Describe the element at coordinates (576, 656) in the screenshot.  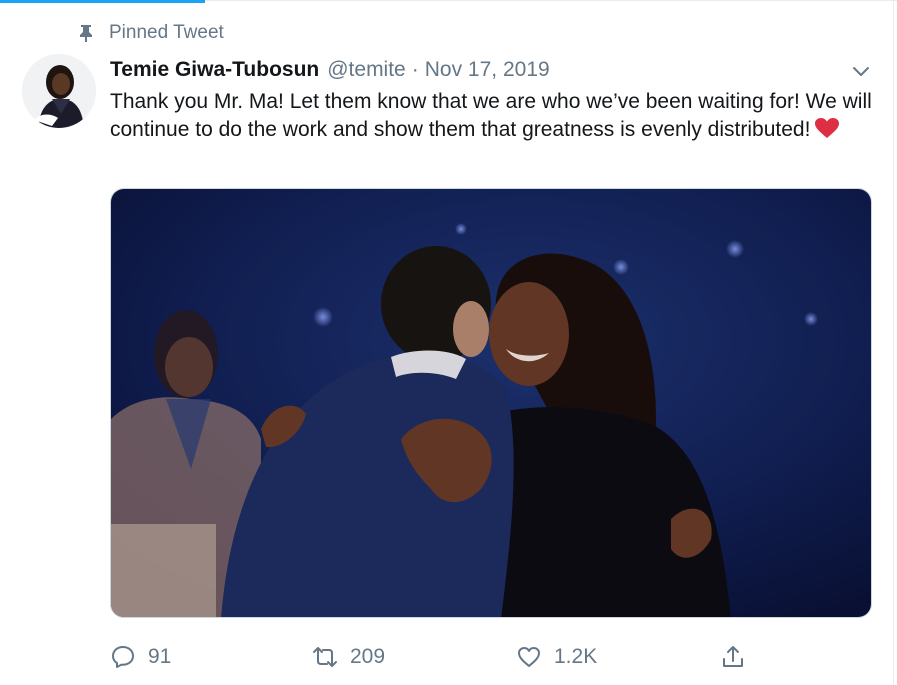
I see `like-count: 1.2K` at that location.